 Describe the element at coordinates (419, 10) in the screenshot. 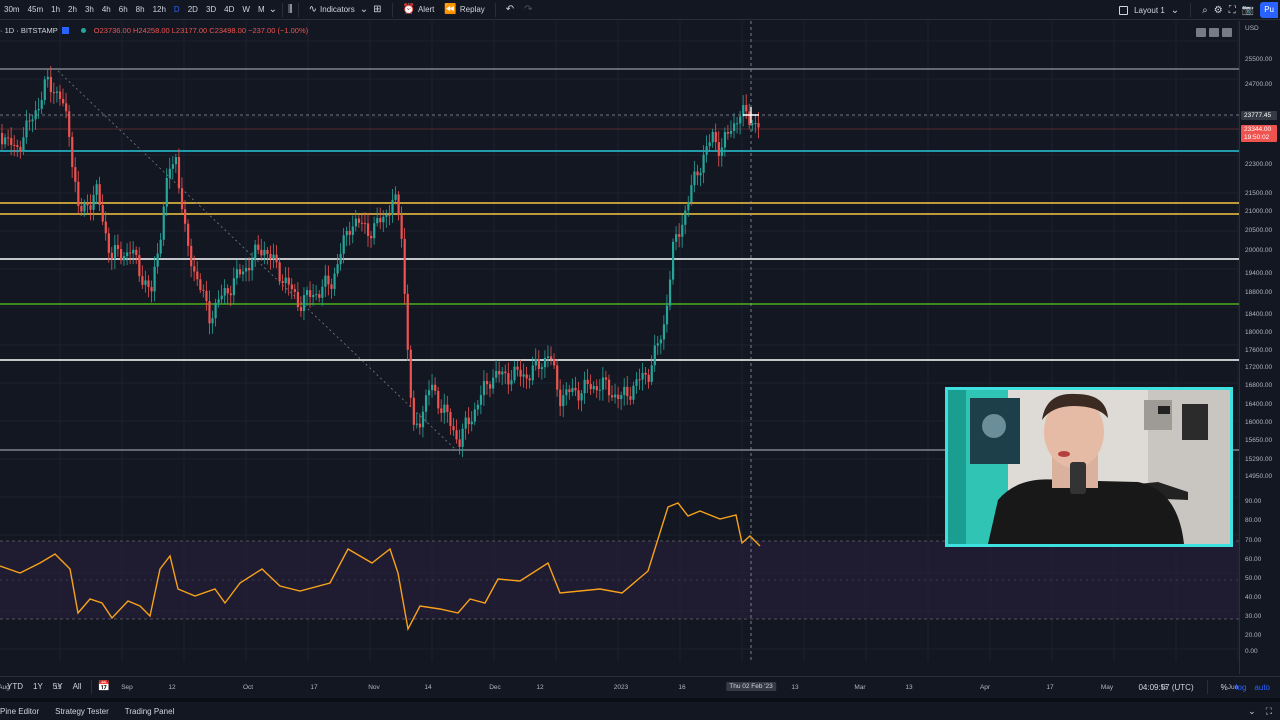

I see `alert-button: ⏰ Alert` at that location.